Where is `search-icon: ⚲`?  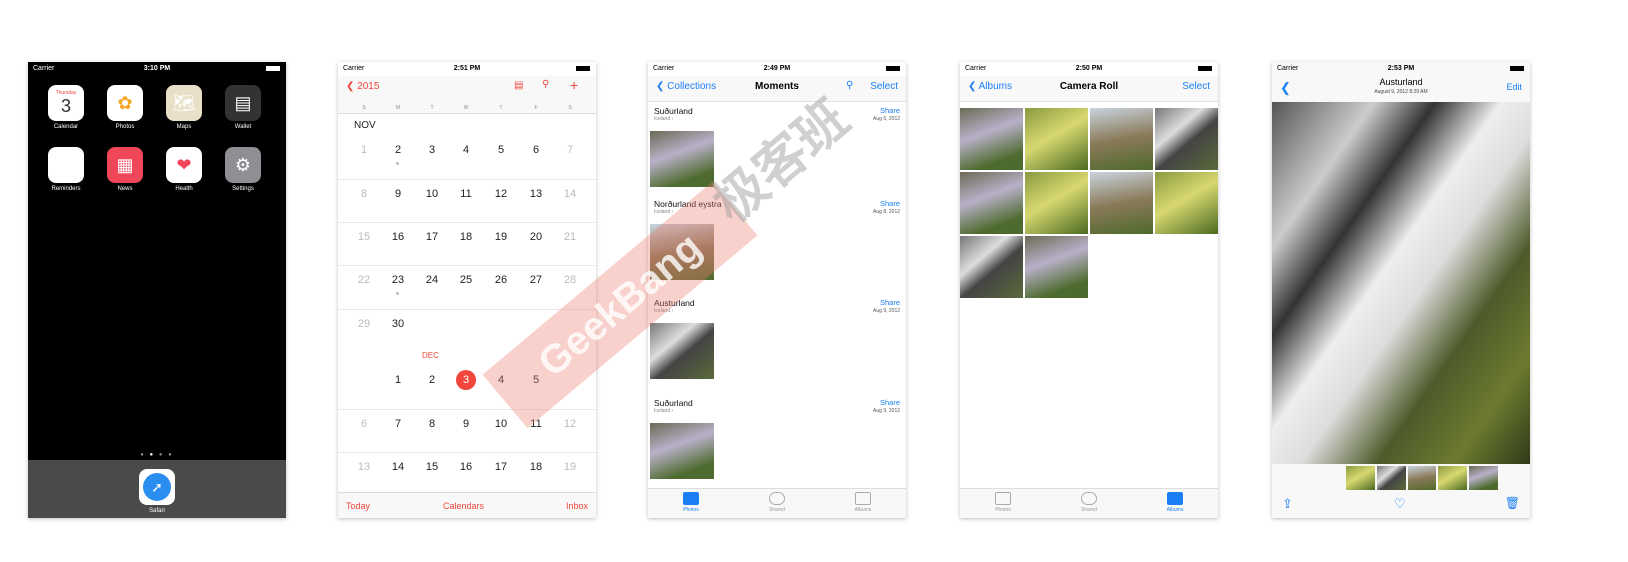 search-icon: ⚲ is located at coordinates (545, 84).